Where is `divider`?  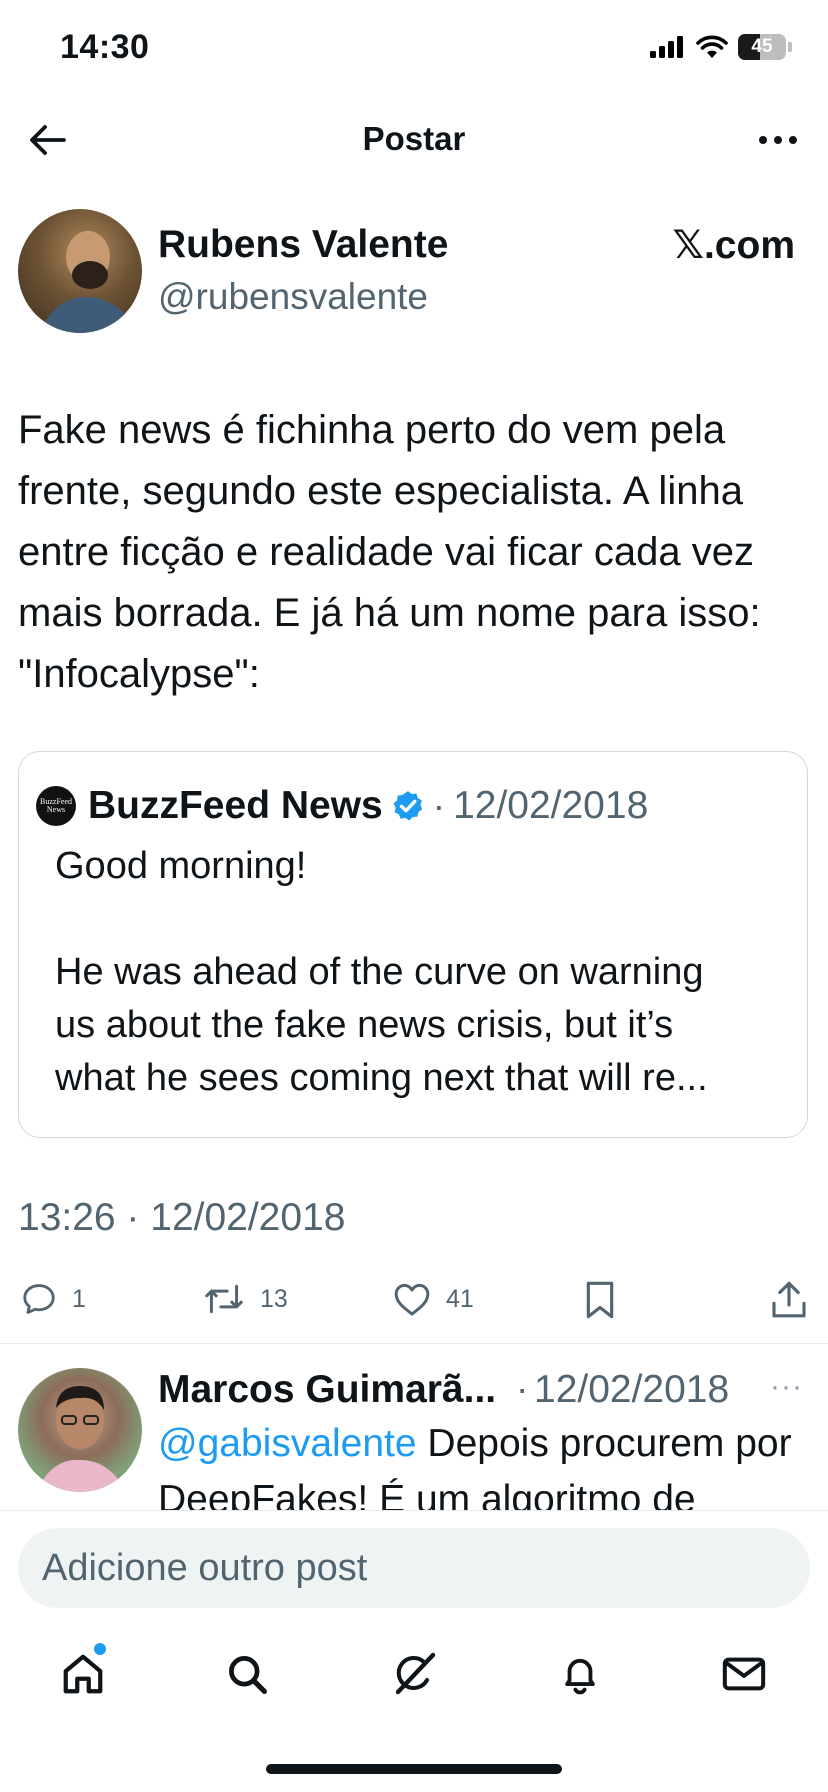
divider is located at coordinates (414, 1343).